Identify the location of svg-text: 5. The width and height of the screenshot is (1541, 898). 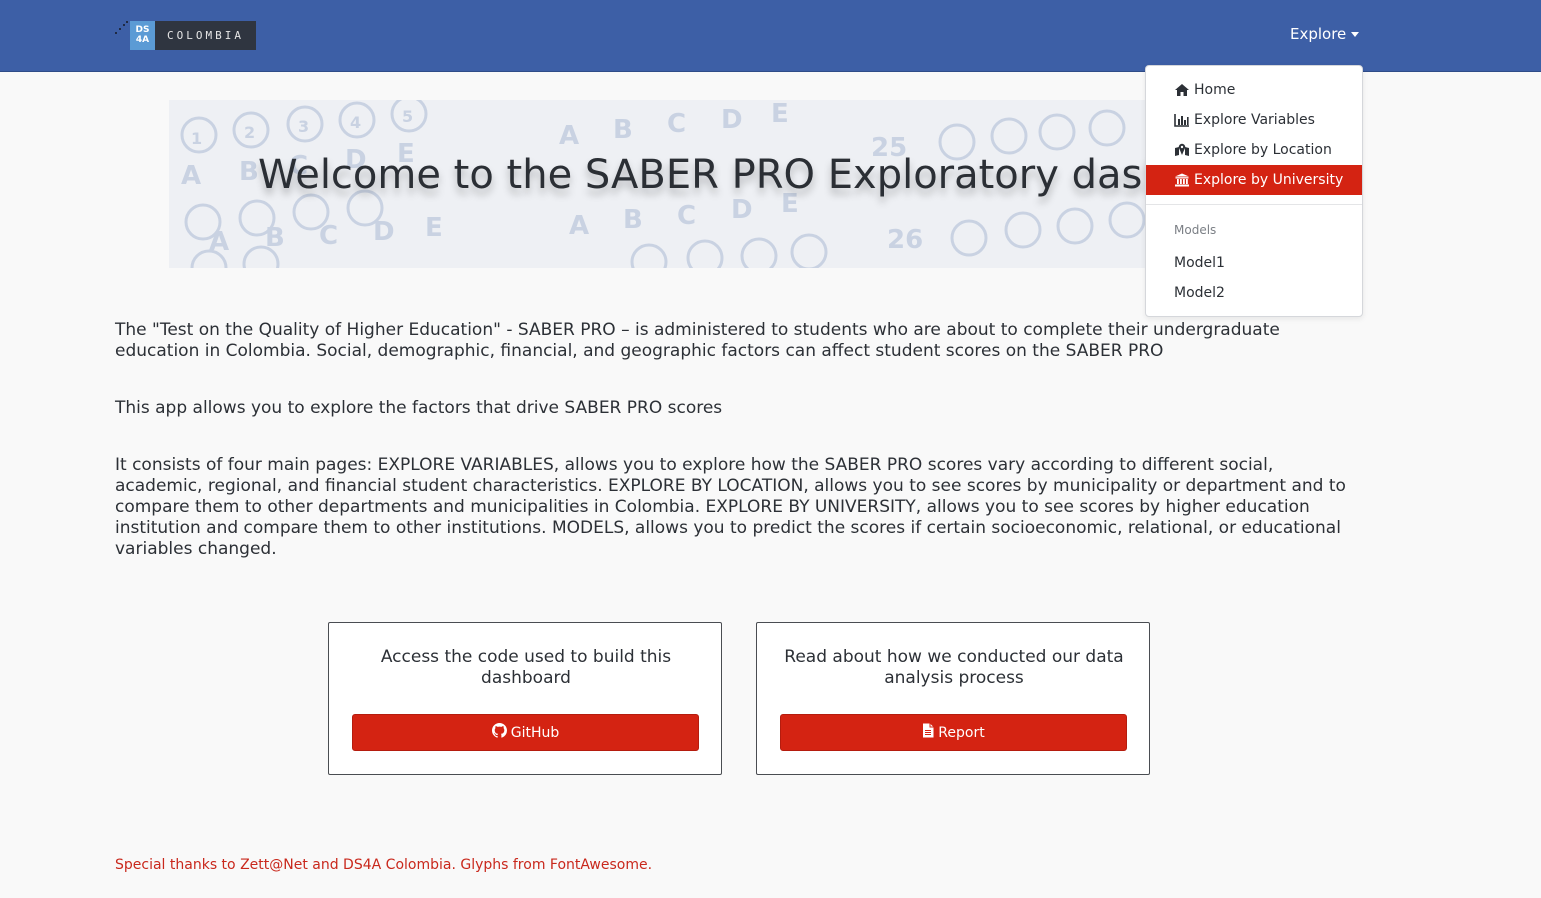
(407, 116).